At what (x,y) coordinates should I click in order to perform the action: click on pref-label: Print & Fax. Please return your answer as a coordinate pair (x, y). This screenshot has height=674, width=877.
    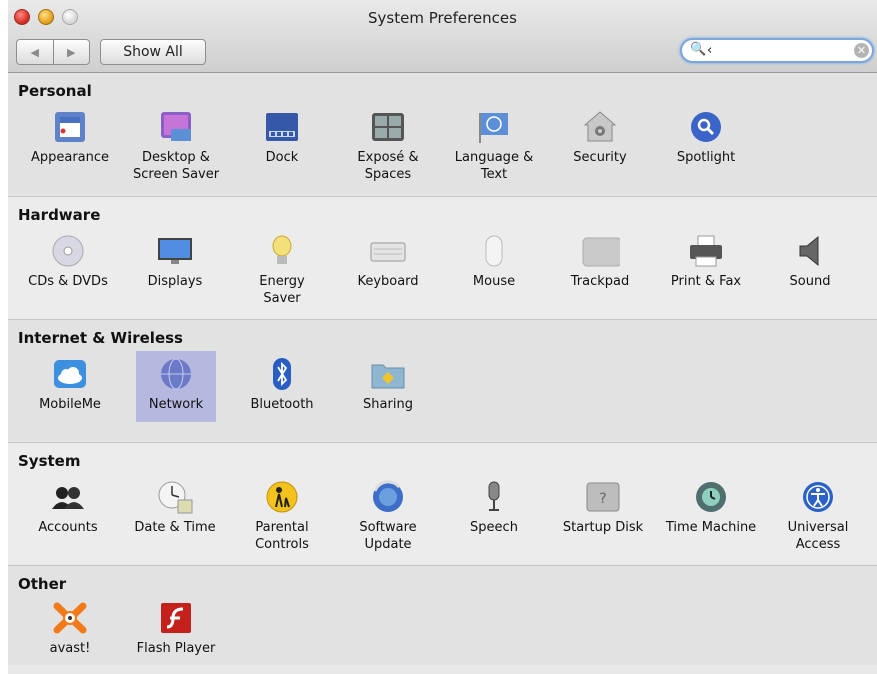
    Looking at the image, I should click on (706, 281).